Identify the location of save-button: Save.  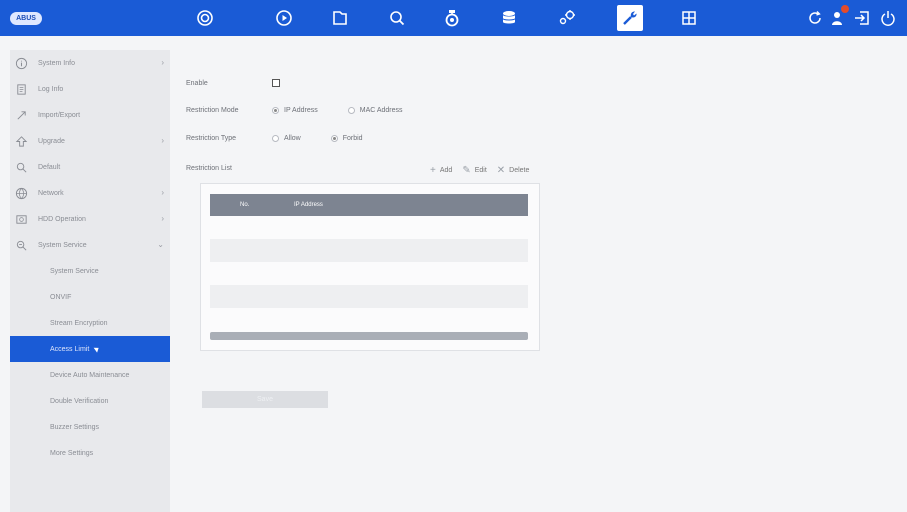
(265, 399).